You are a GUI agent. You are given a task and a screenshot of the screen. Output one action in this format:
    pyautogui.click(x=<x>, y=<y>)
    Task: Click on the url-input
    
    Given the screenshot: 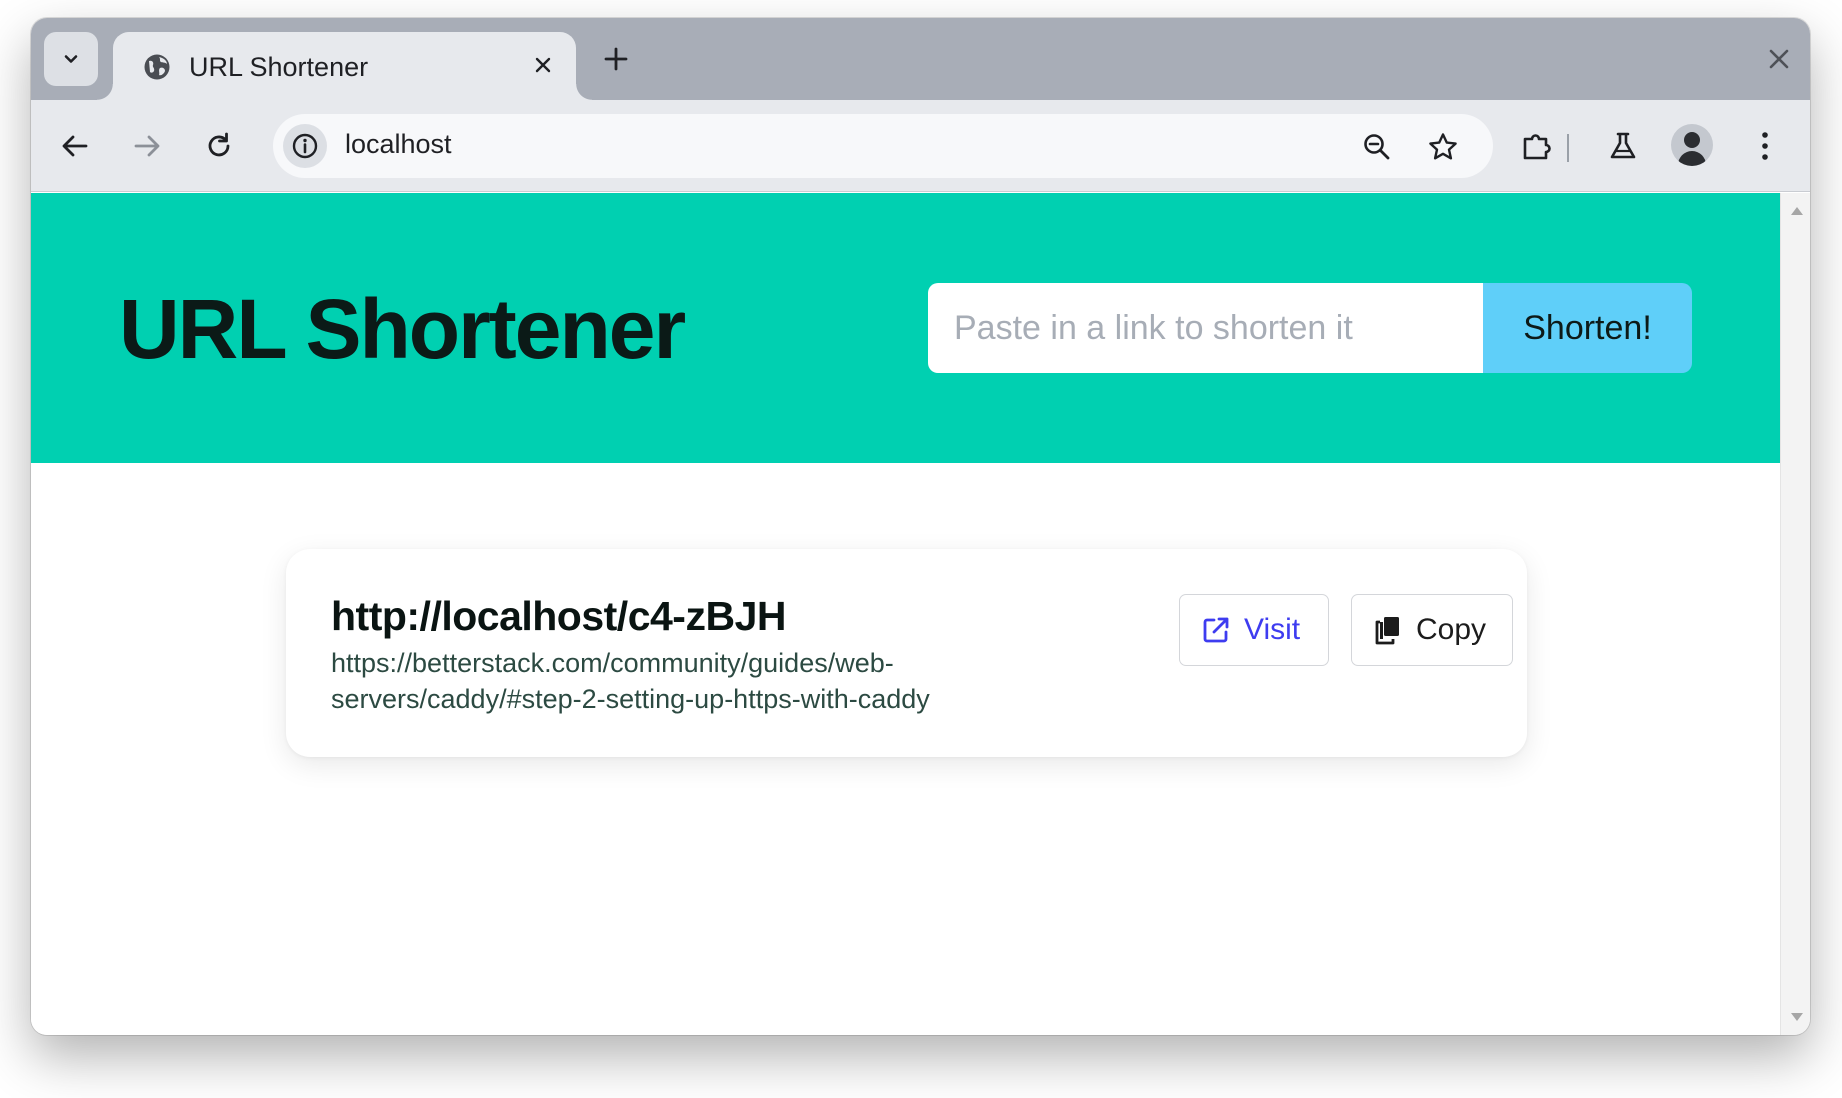 What is the action you would take?
    pyautogui.click(x=1205, y=328)
    